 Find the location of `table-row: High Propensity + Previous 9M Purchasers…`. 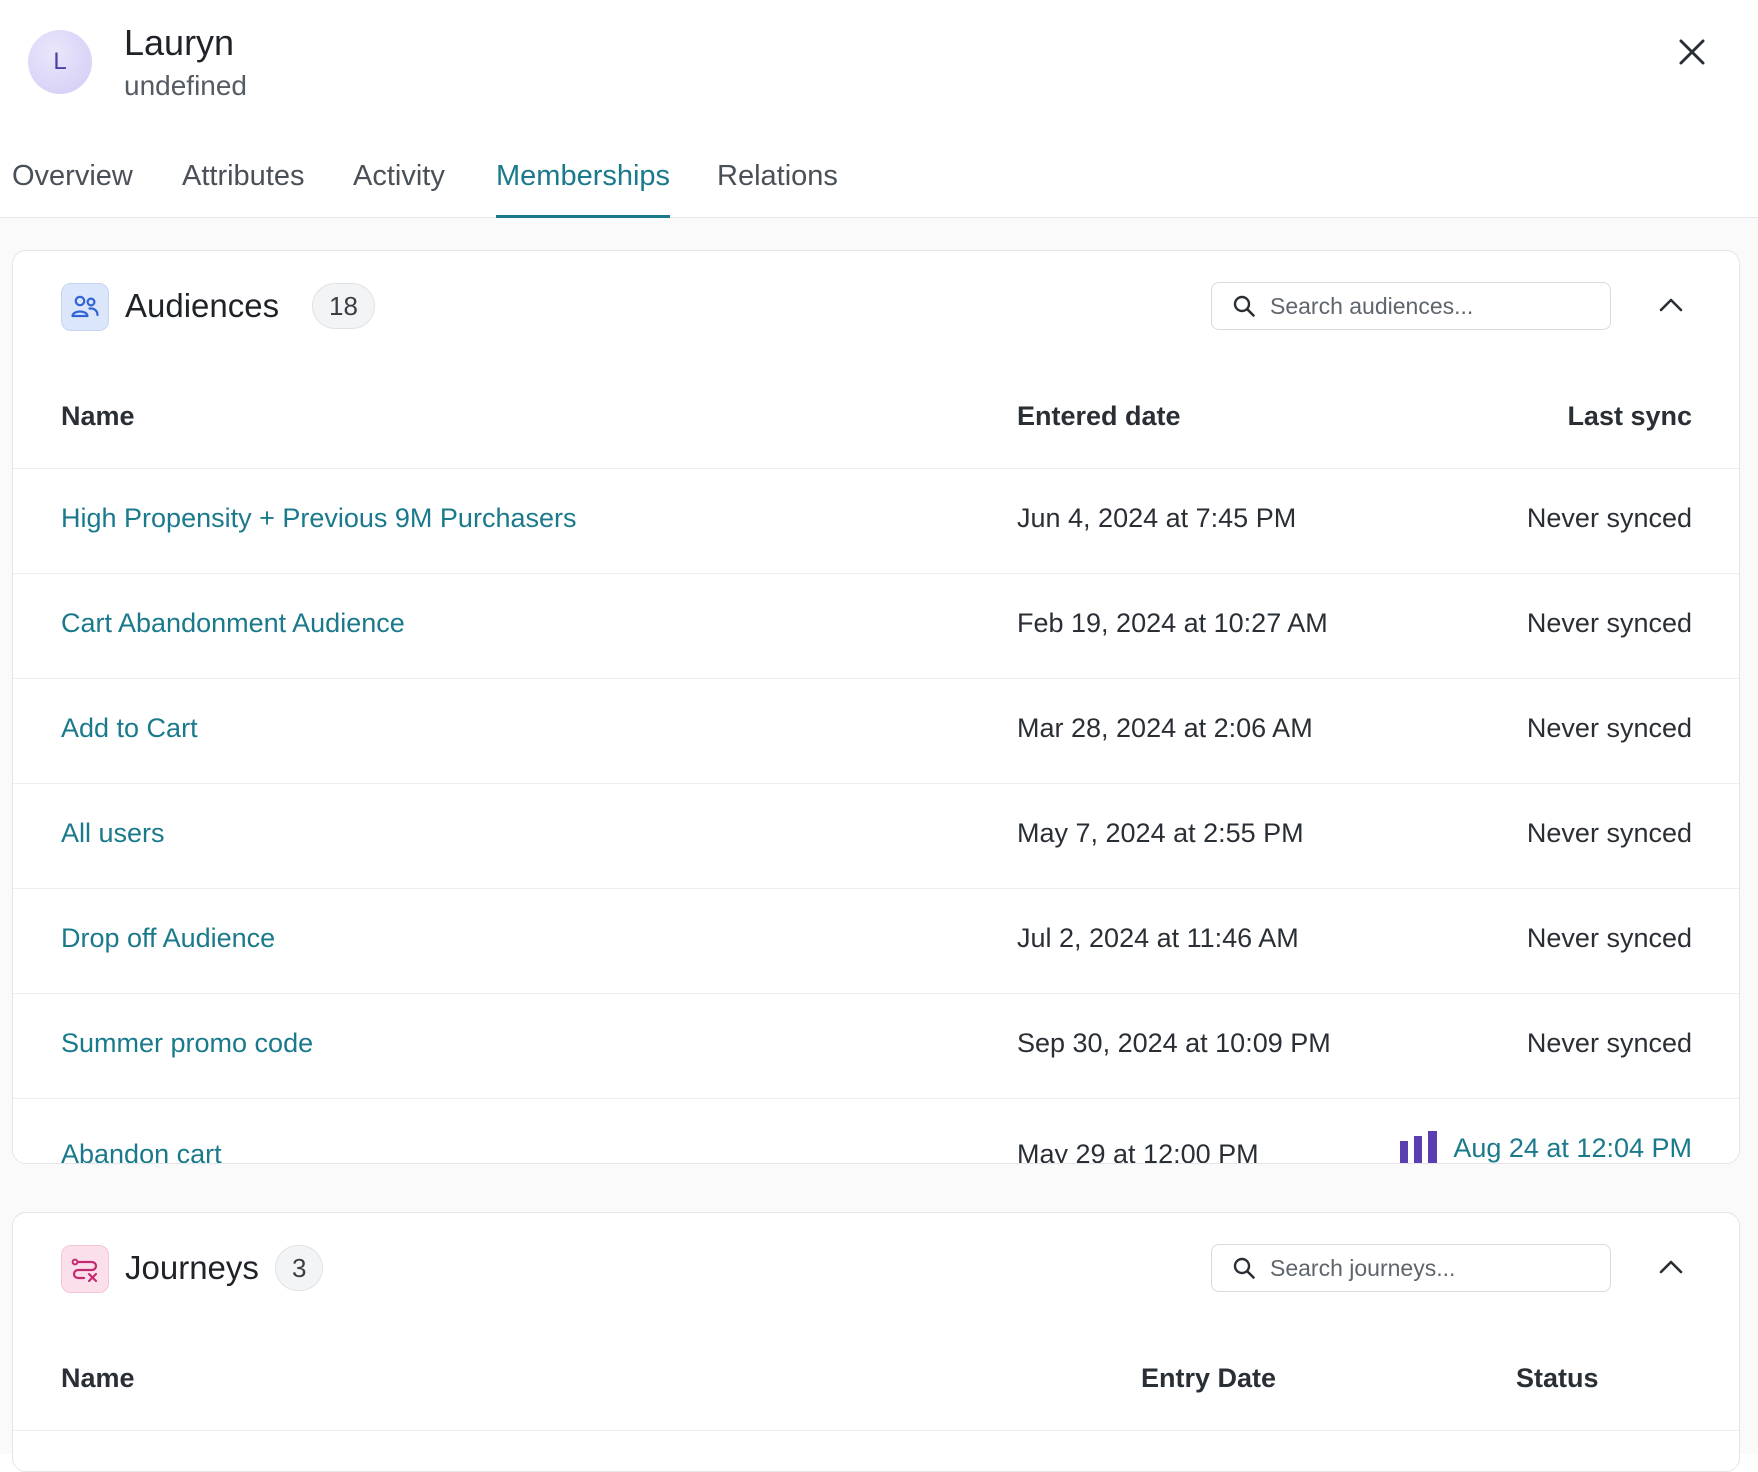

table-row: High Propensity + Previous 9M Purchasers… is located at coordinates (876, 521).